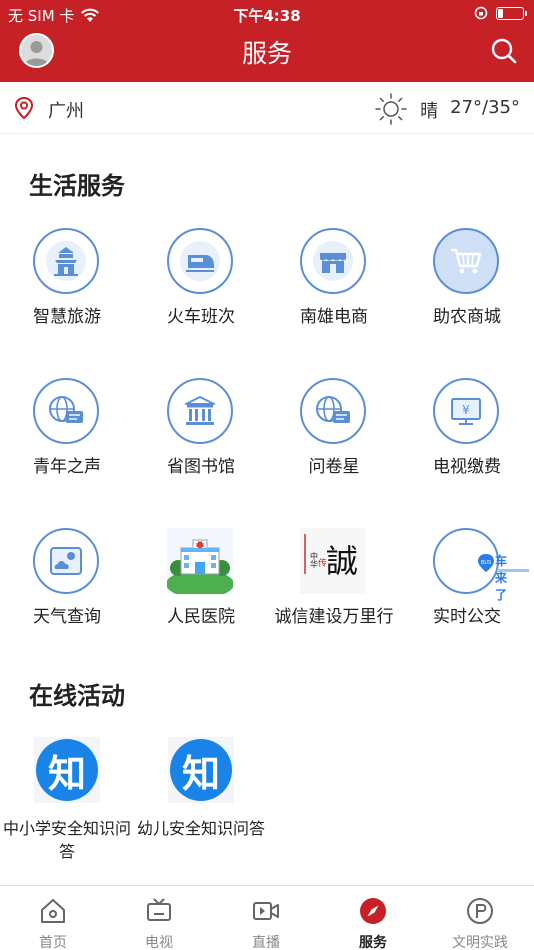 The width and height of the screenshot is (534, 950). I want to click on service-label: 电视缴费, so click(467, 467).